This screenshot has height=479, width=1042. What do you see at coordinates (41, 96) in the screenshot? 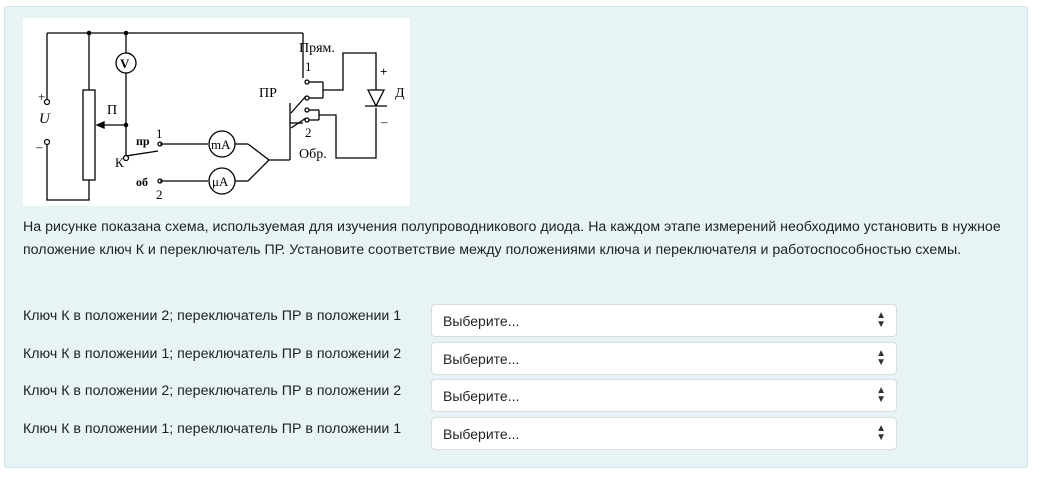
I see `source-plus-label: +` at bounding box center [41, 96].